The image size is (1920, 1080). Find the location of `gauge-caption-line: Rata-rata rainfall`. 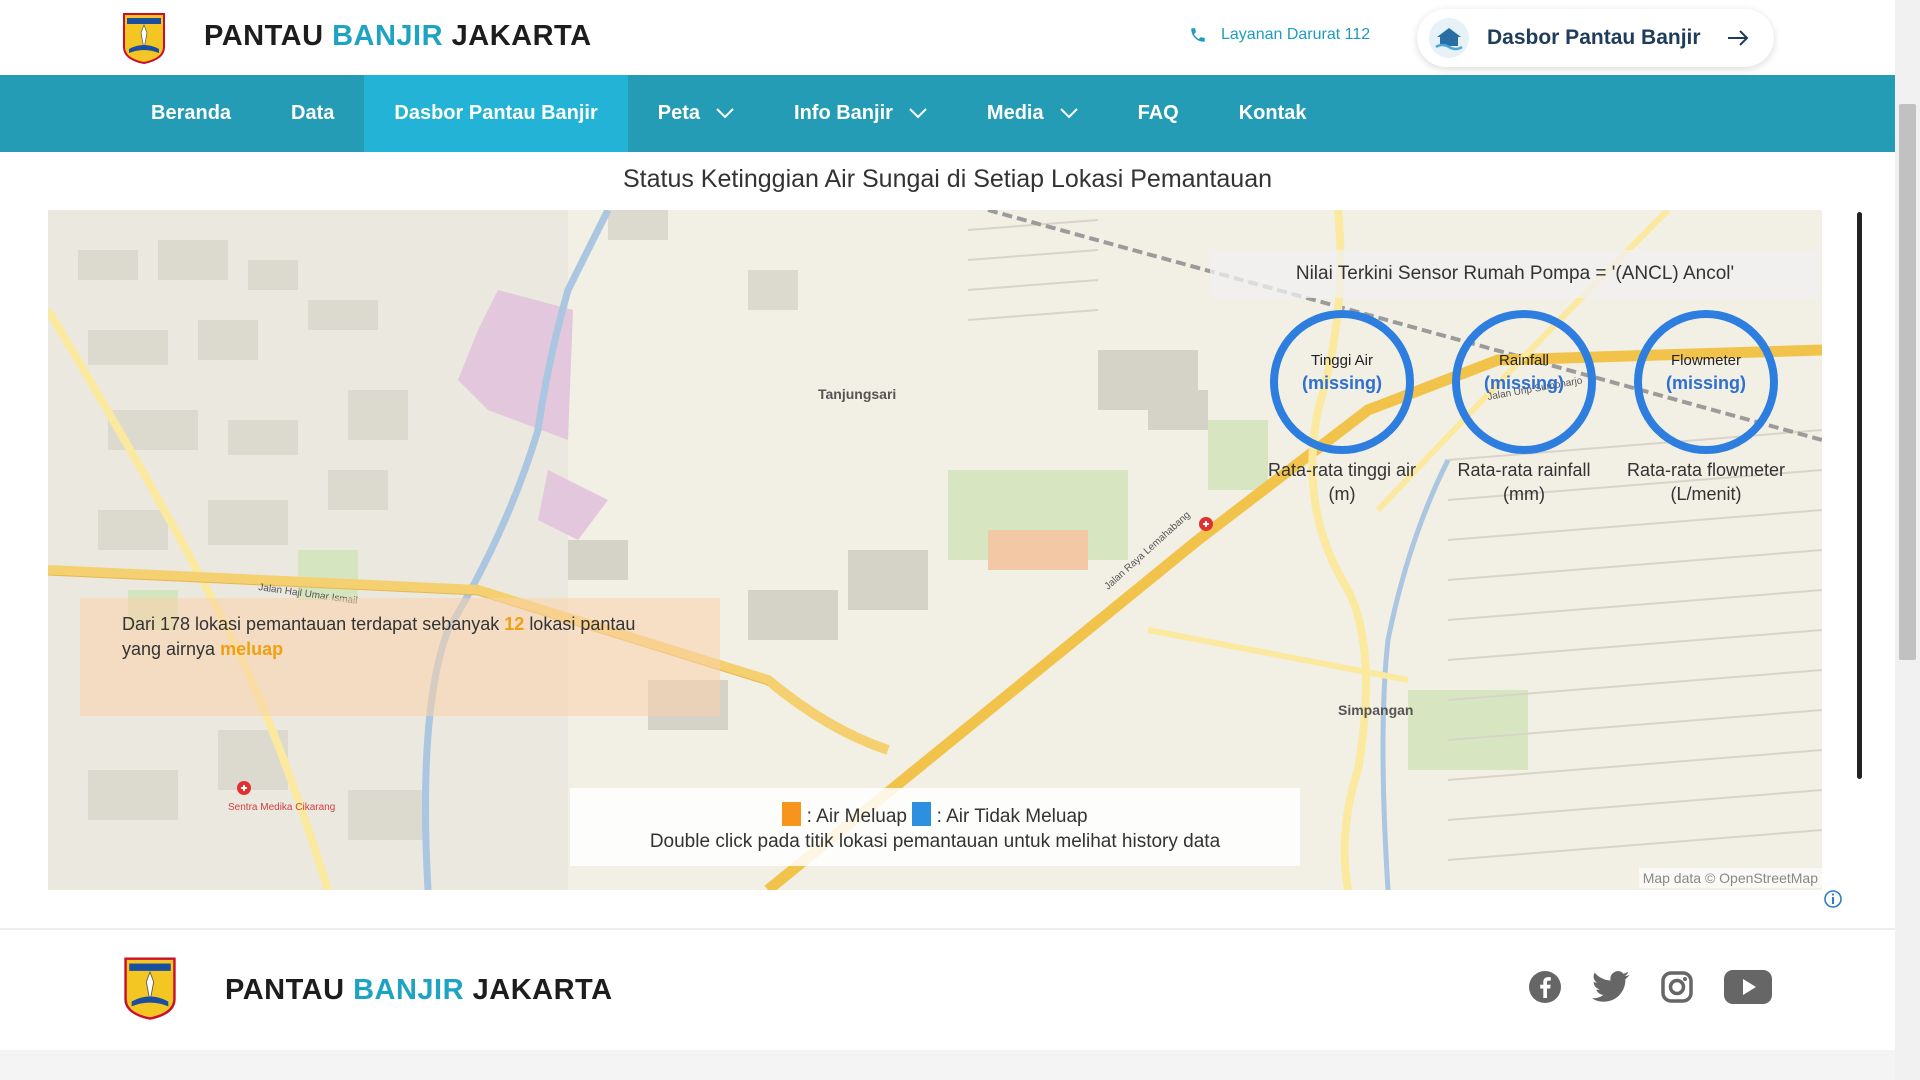

gauge-caption-line: Rata-rata rainfall is located at coordinates (1524, 470).